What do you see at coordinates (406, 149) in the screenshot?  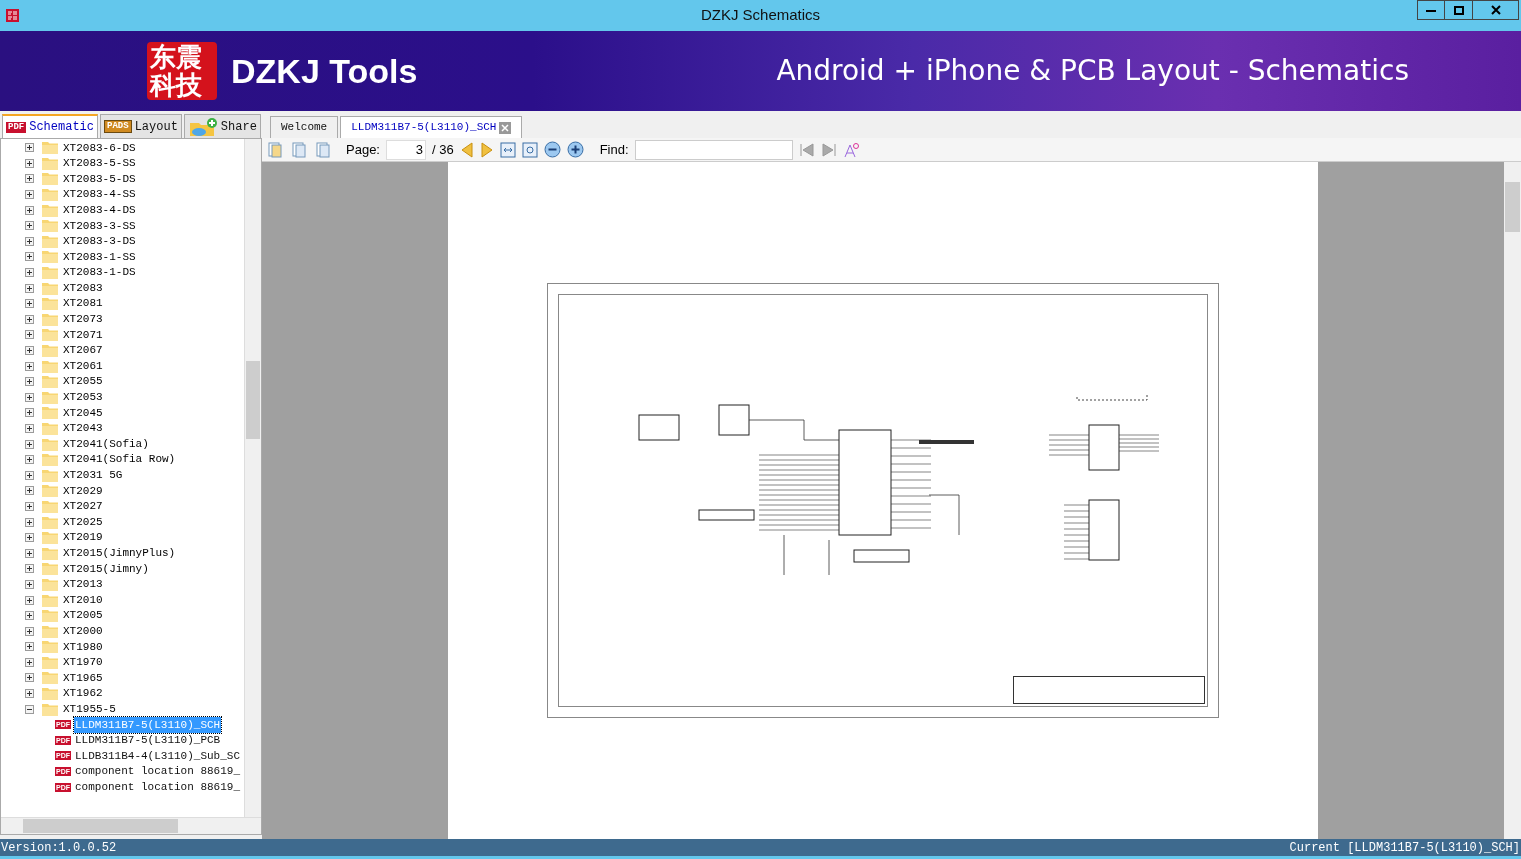 I see `page-input: 3` at bounding box center [406, 149].